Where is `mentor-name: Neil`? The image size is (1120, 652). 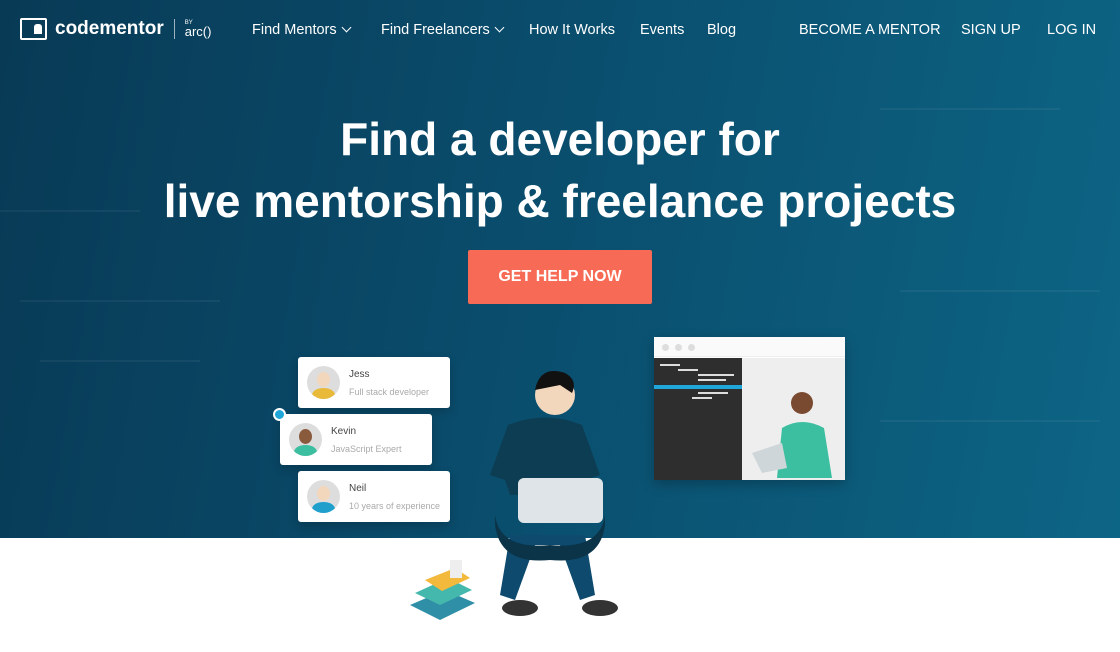 mentor-name: Neil is located at coordinates (358, 488).